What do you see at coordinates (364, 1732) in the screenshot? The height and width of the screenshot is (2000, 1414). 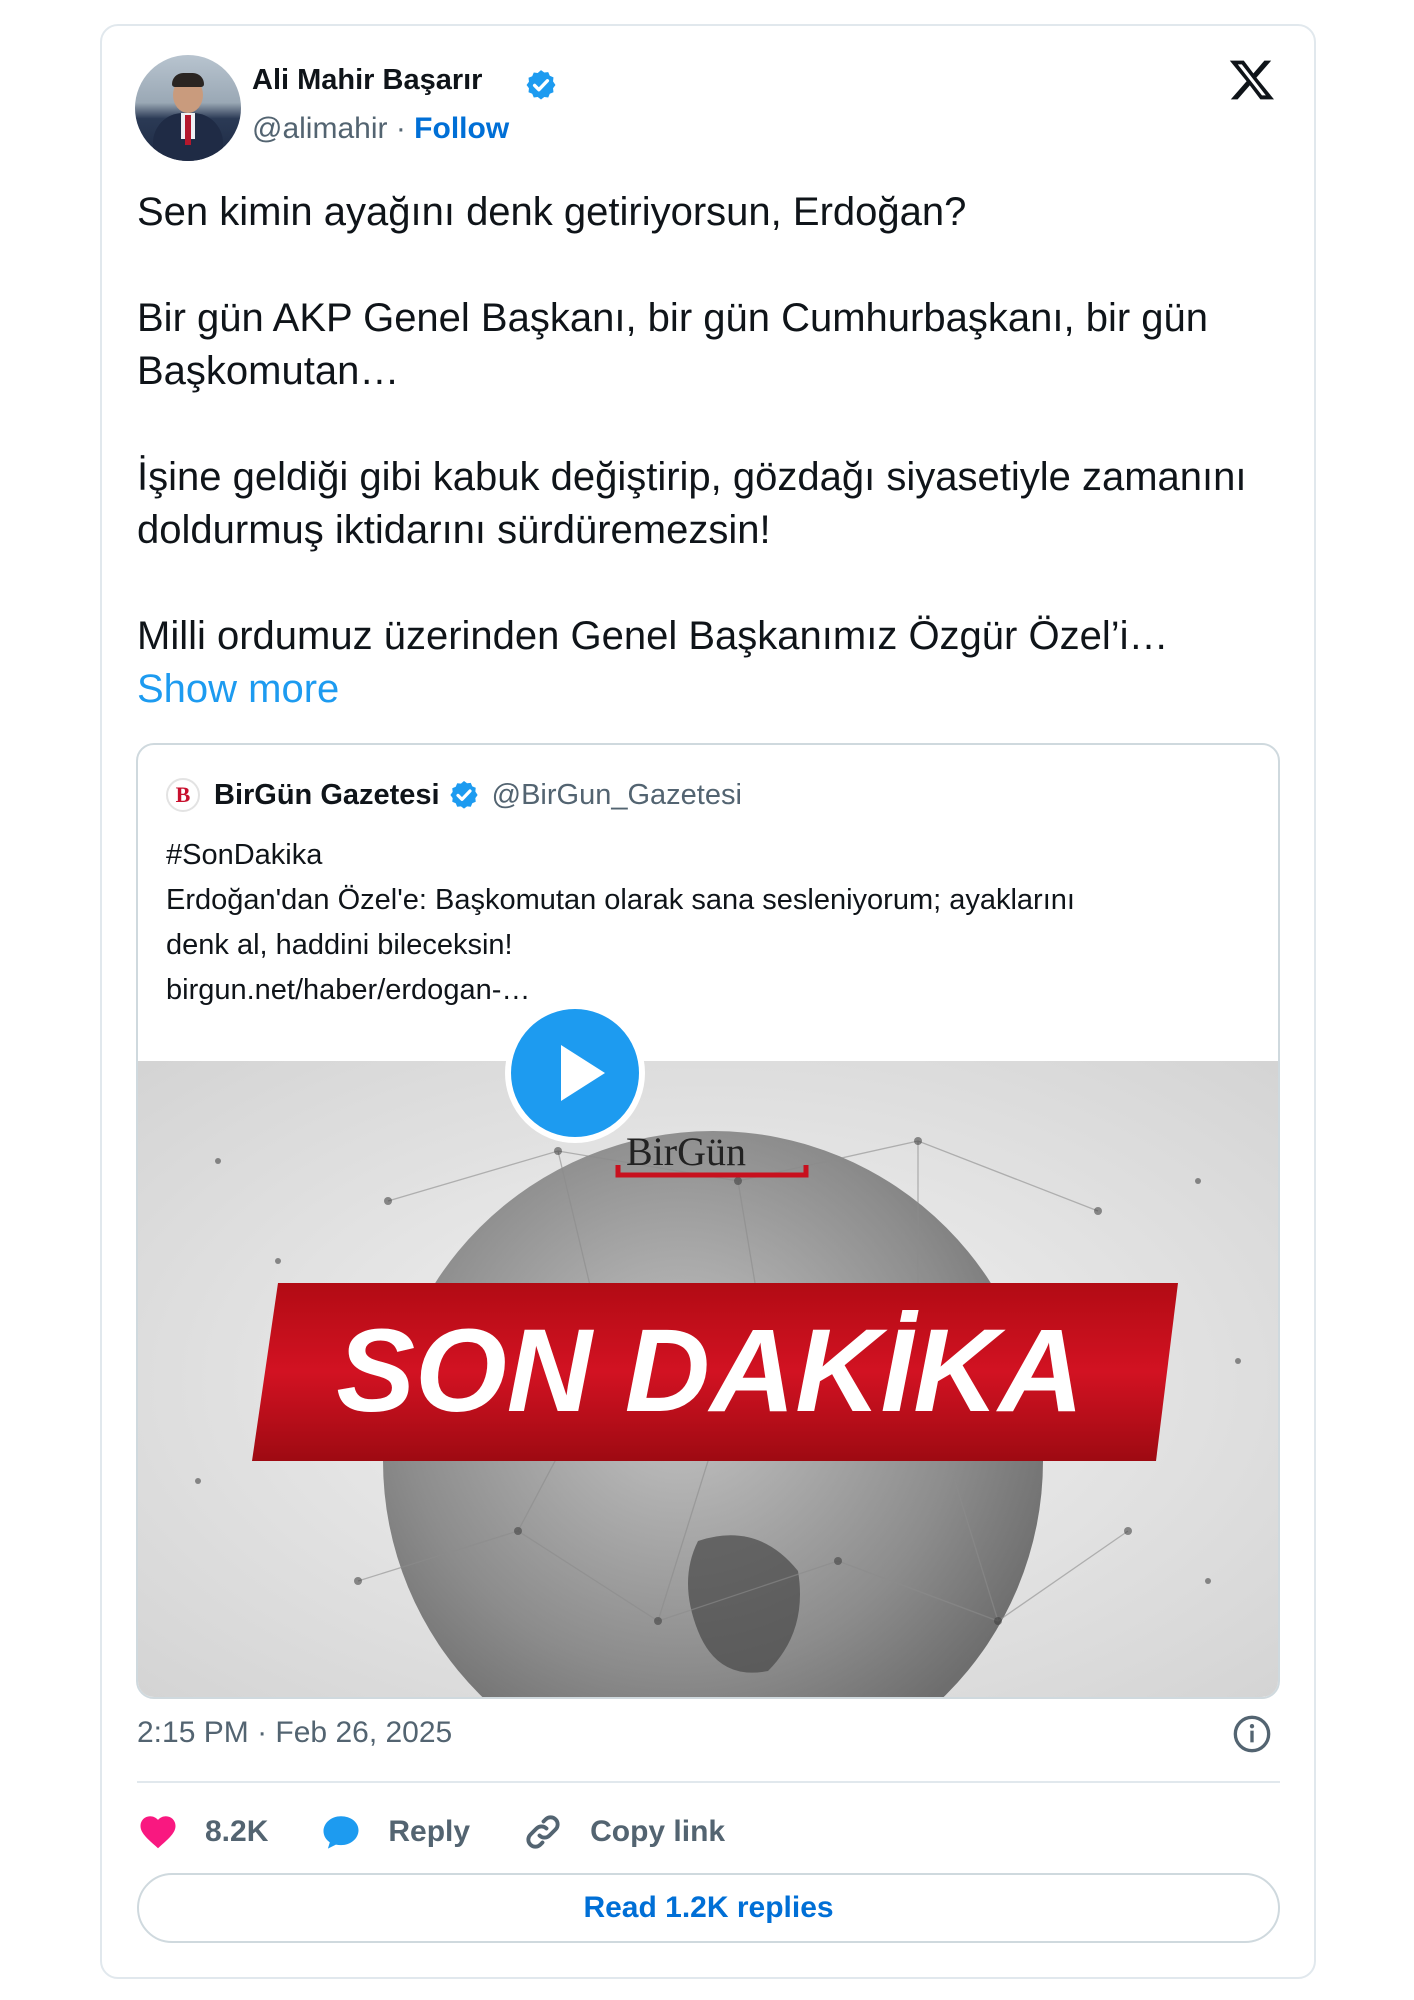 I see `tweet-date: Feb 26, 2025` at bounding box center [364, 1732].